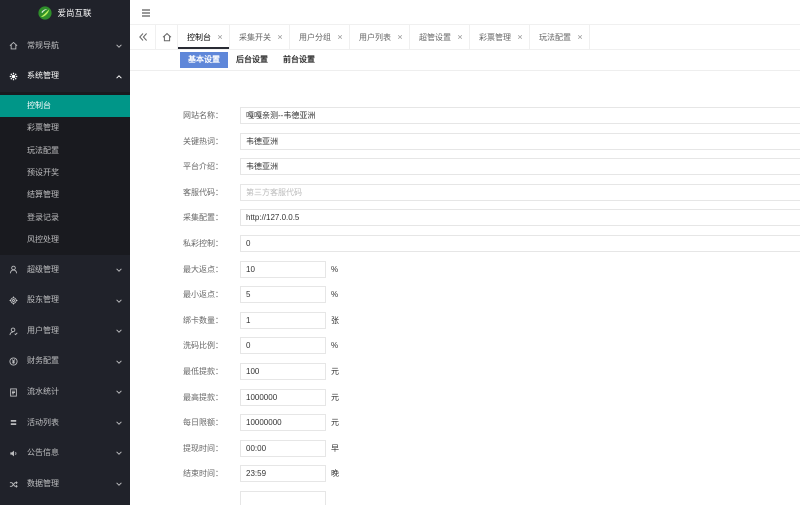 This screenshot has height=505, width=800. I want to click on hamburger-icon, so click(146, 13).